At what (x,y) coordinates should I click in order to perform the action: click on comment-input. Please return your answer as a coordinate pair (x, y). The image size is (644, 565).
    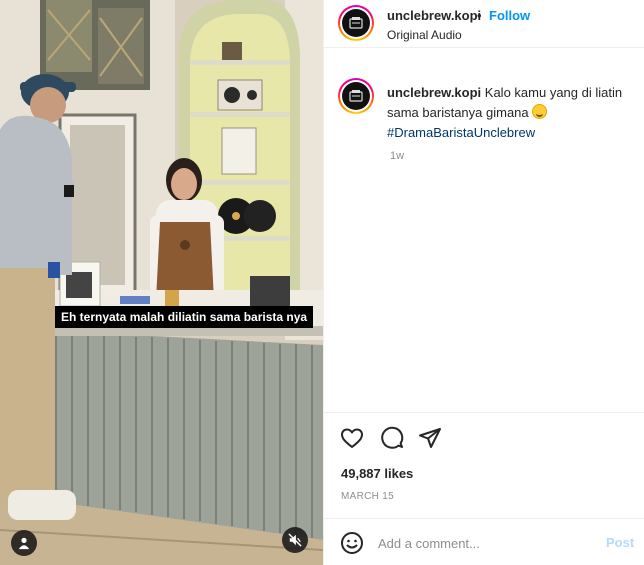
    Looking at the image, I should click on (483, 543).